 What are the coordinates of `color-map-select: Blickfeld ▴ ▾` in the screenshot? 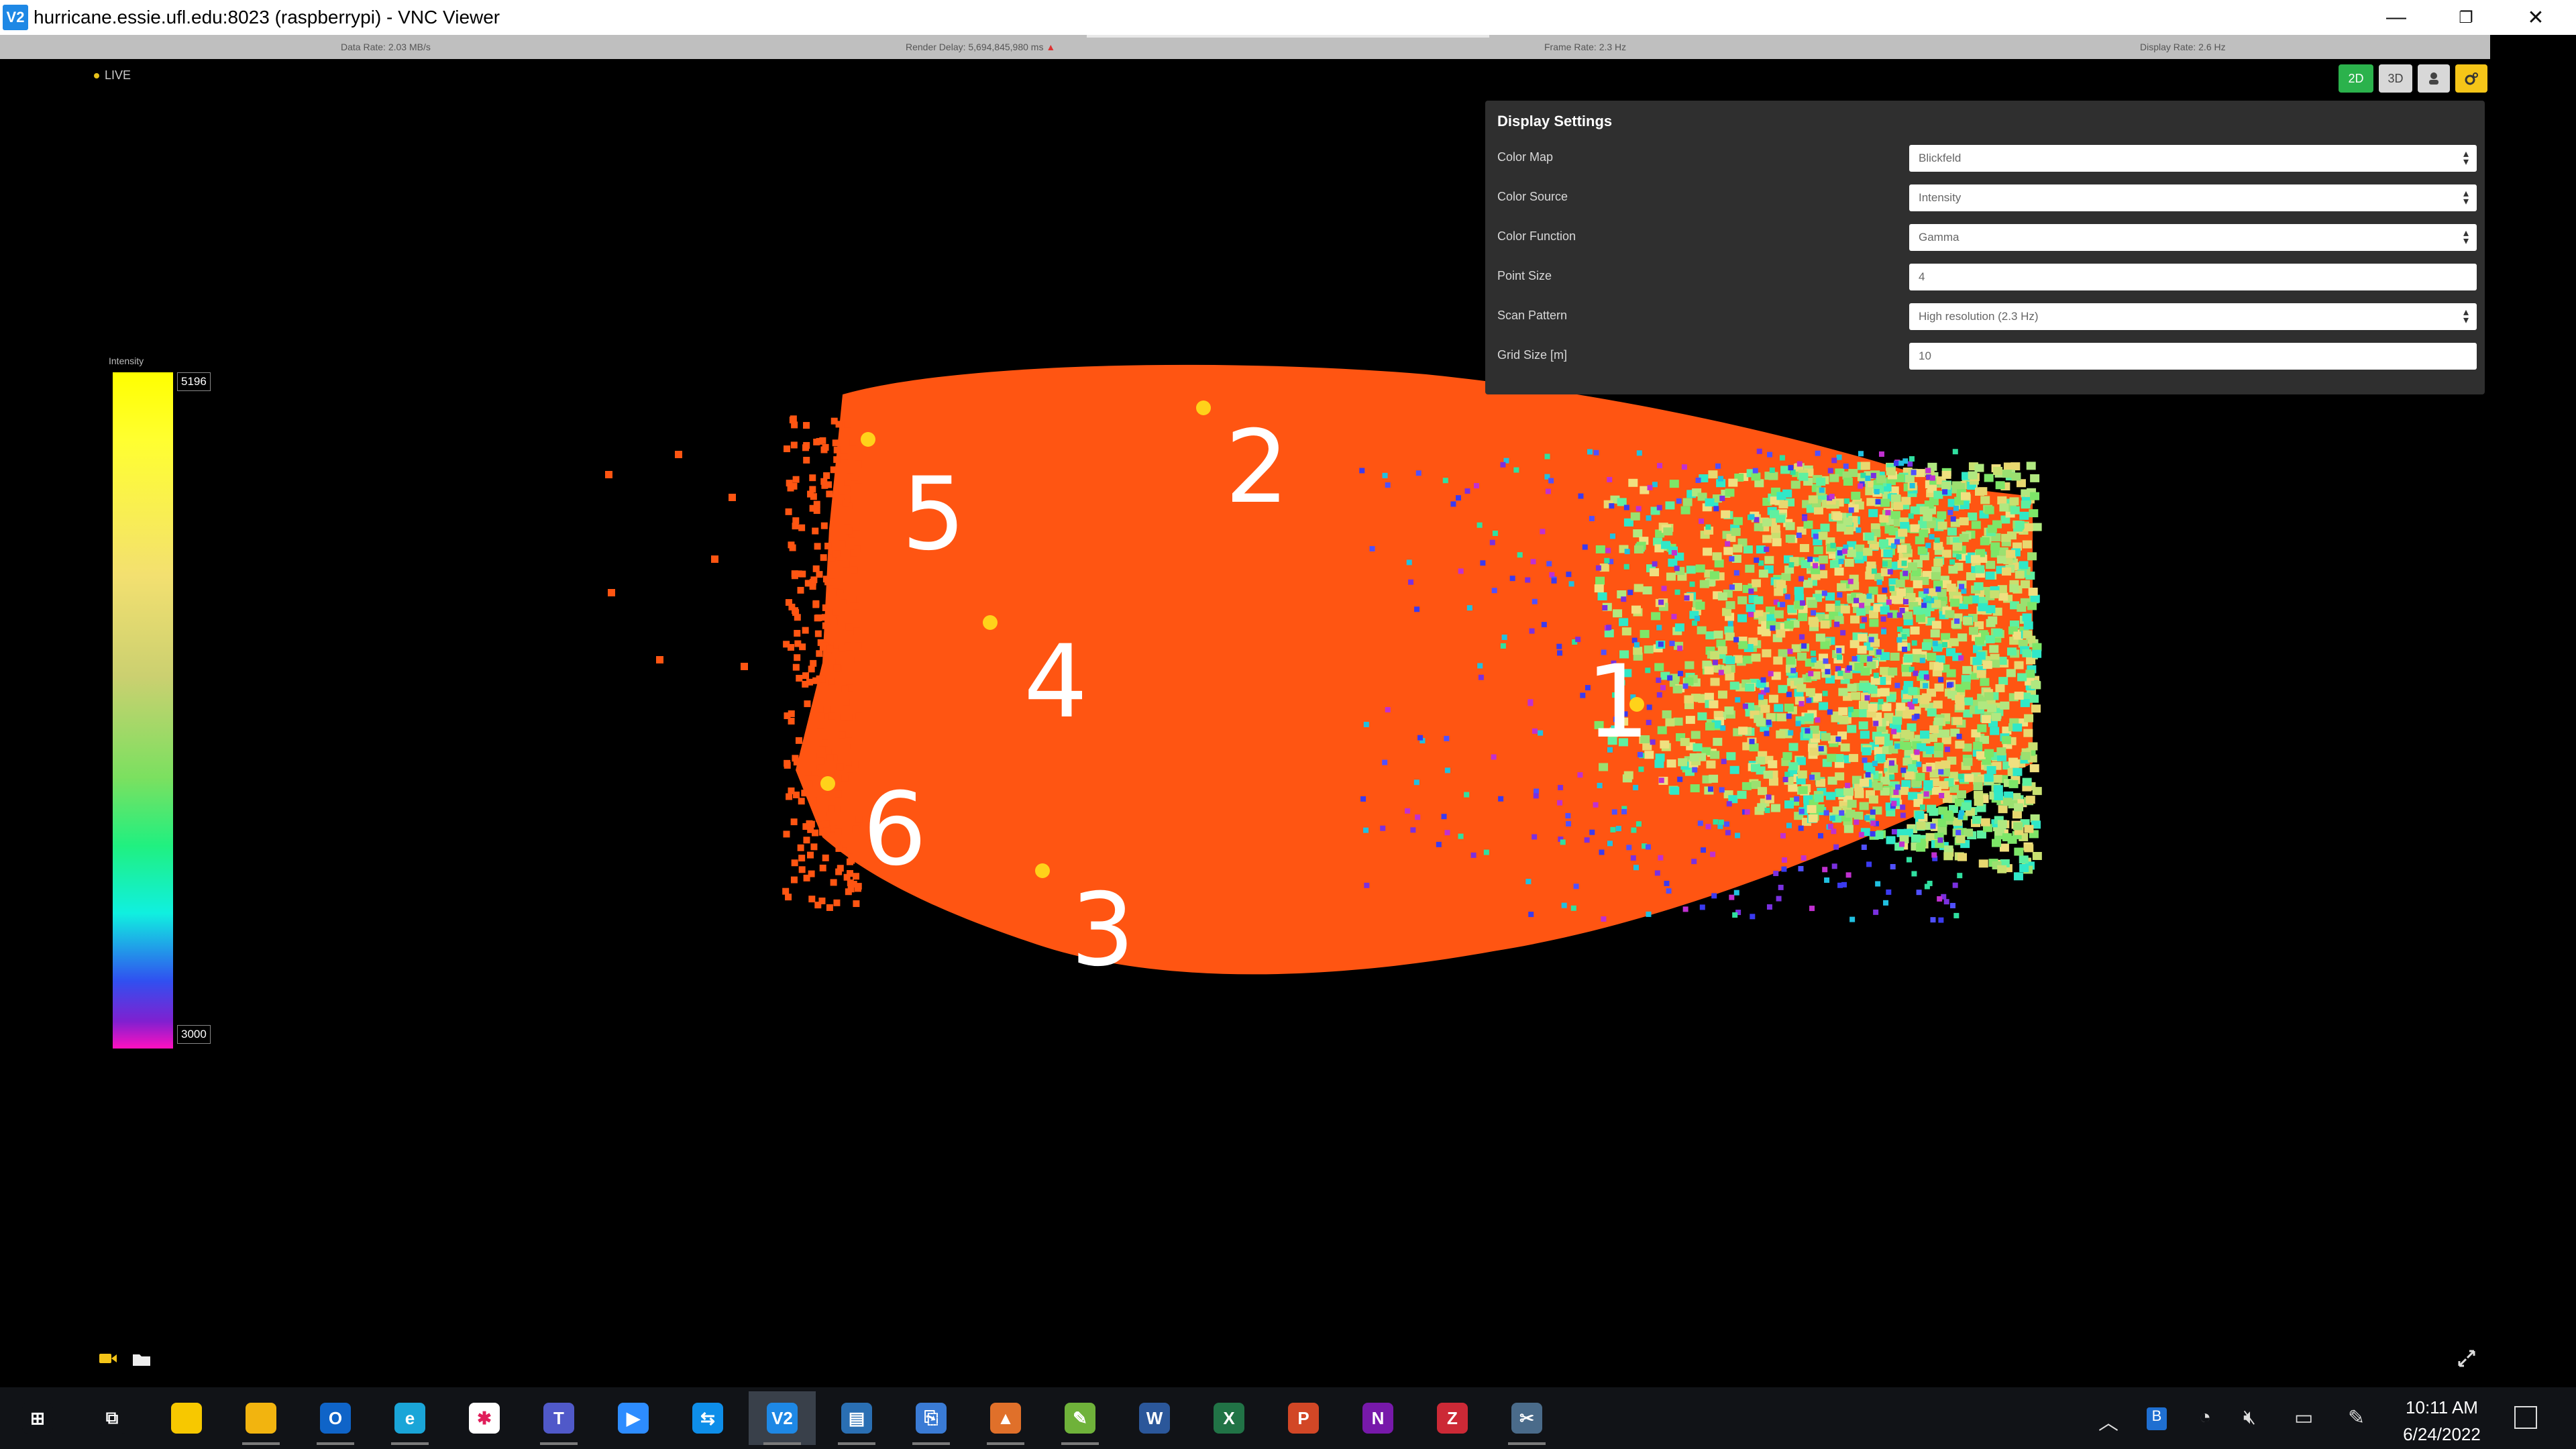 It's located at (2193, 158).